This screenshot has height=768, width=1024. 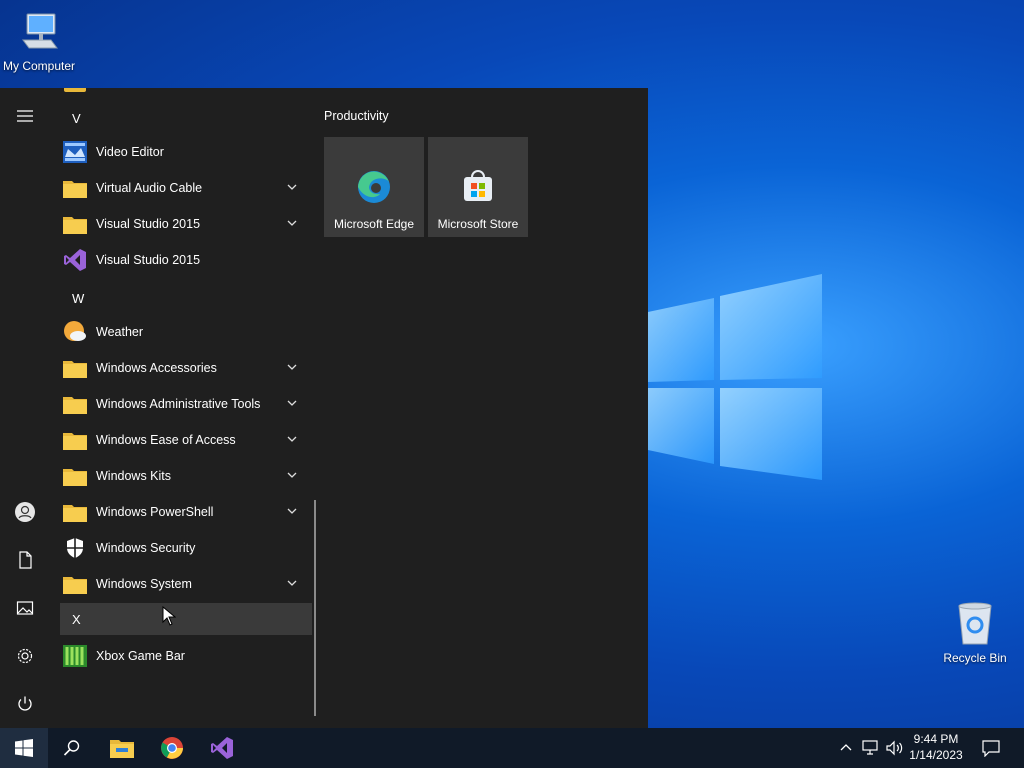 I want to click on search-icon, so click(x=71, y=748).